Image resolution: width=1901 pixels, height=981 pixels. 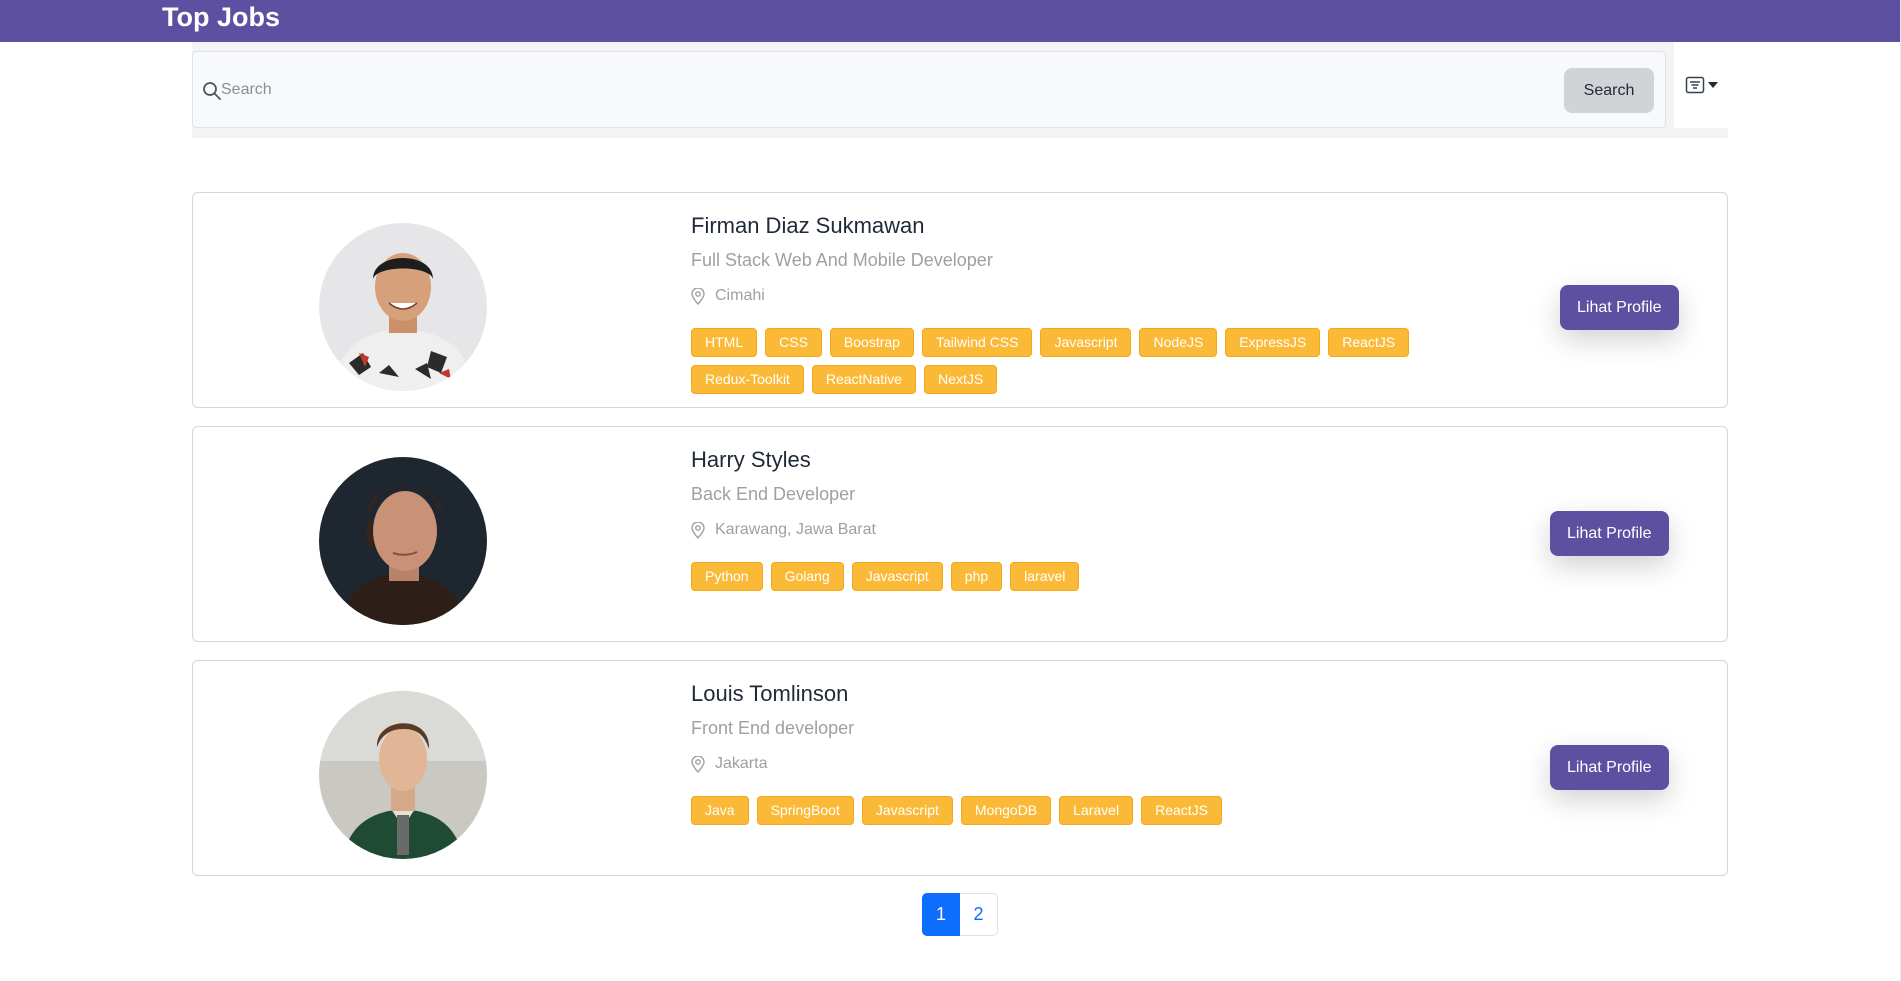 I want to click on page-button-2: 2, so click(x=979, y=914).